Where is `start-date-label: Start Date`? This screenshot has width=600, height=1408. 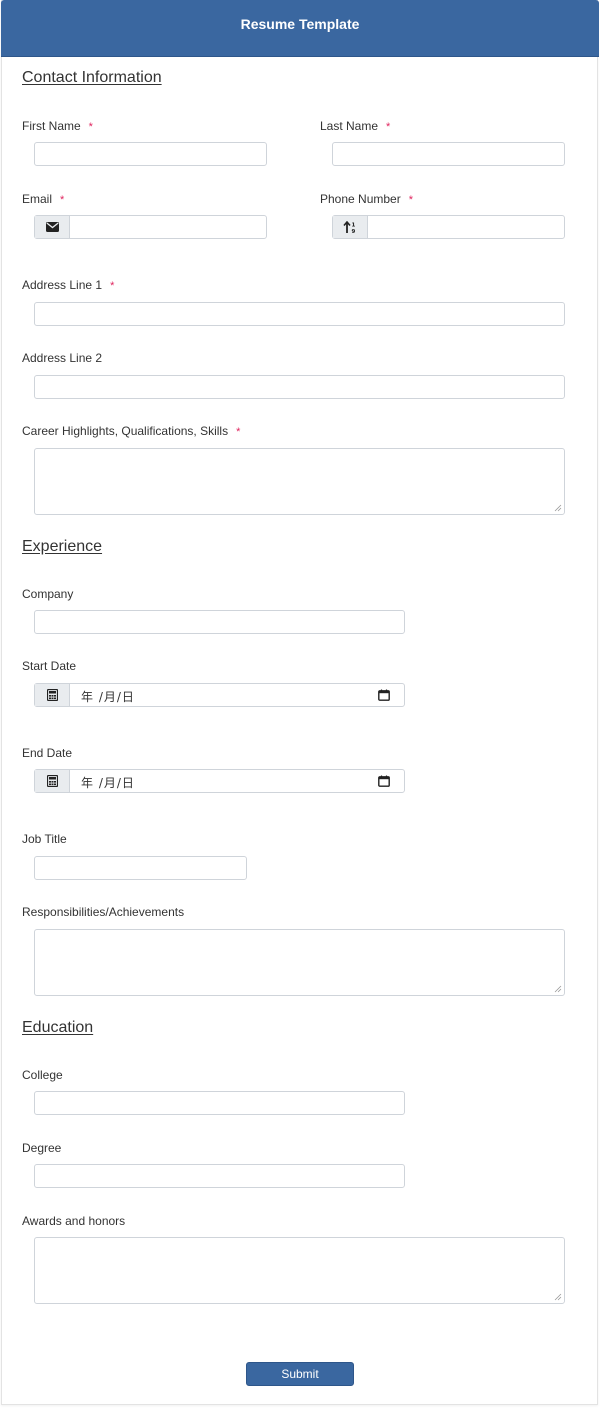
start-date-label: Start Date is located at coordinates (49, 666).